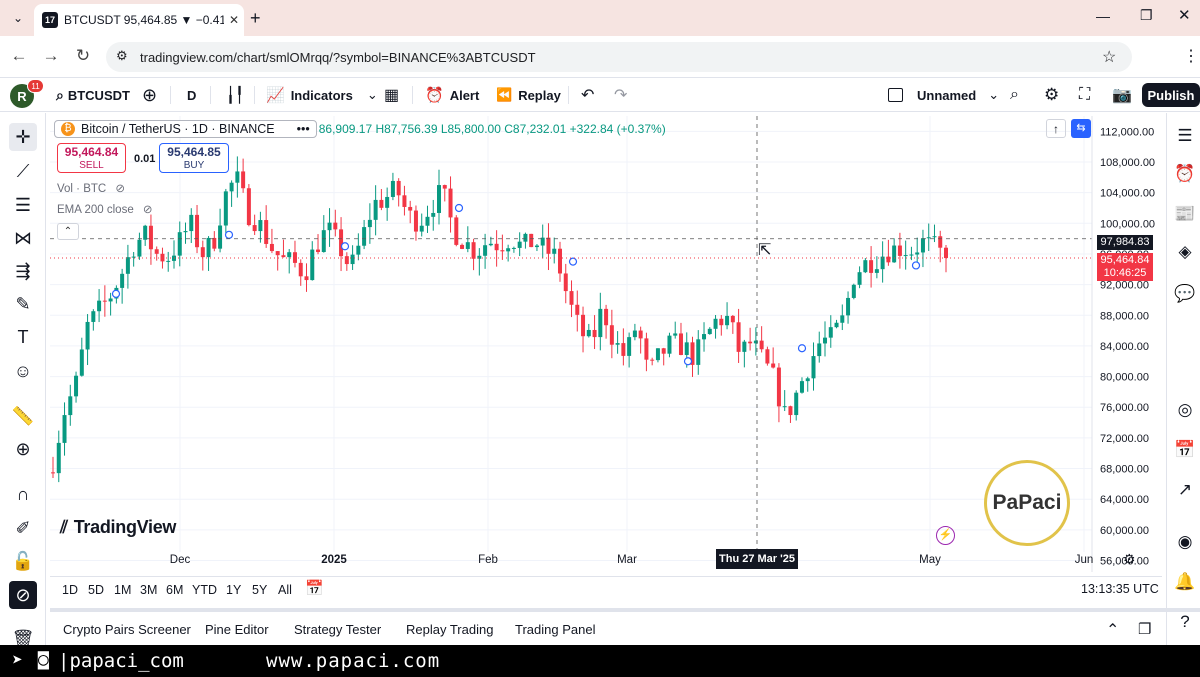 This screenshot has height=677, width=1200. What do you see at coordinates (555, 629) in the screenshot?
I see `panel-tab-trading-panel: Trading Panel` at bounding box center [555, 629].